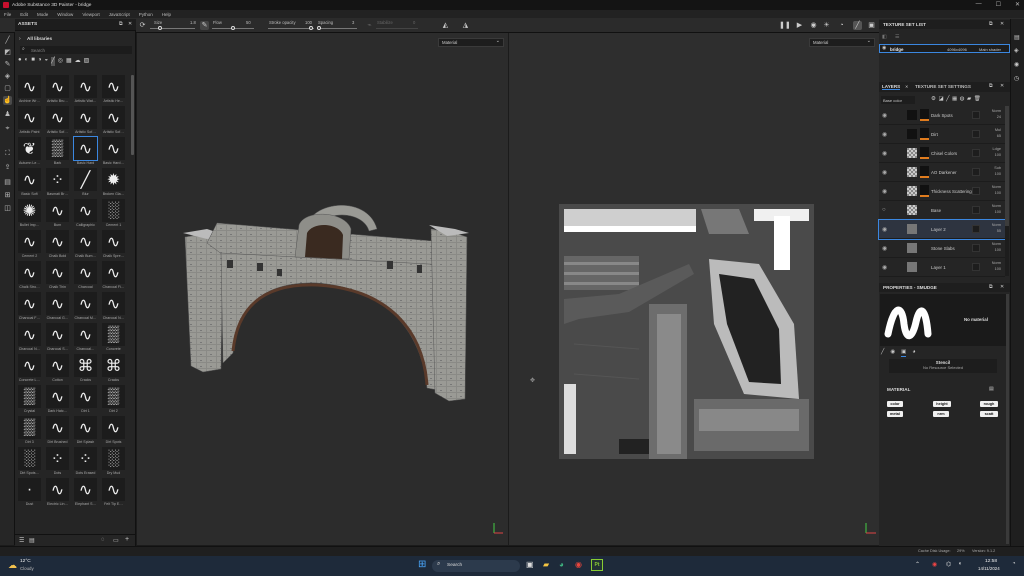 The width and height of the screenshot is (1024, 576). Describe the element at coordinates (1007, 419) in the screenshot. I see `properties-scrollbar` at that location.